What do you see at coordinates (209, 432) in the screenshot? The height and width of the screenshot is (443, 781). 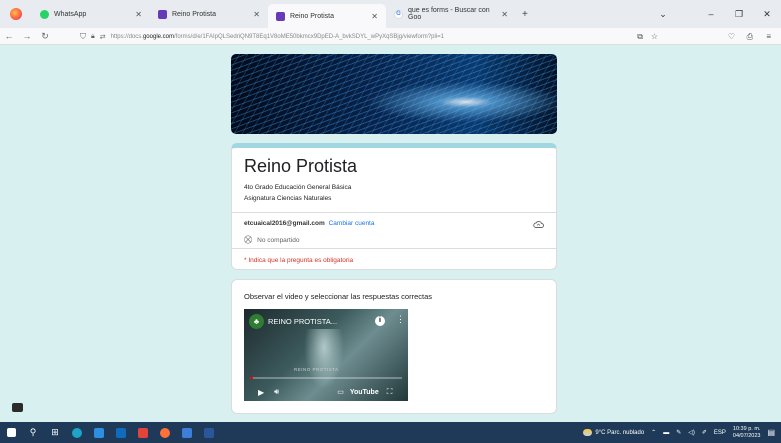 I see `word-icon` at bounding box center [209, 432].